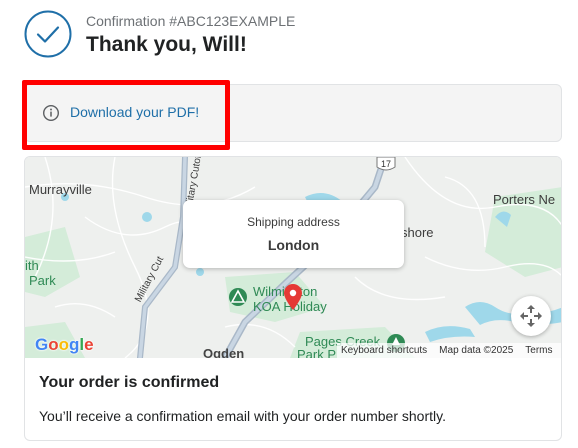  What do you see at coordinates (129, 382) in the screenshot?
I see `order-confirmed-title: Your order is confirmed` at bounding box center [129, 382].